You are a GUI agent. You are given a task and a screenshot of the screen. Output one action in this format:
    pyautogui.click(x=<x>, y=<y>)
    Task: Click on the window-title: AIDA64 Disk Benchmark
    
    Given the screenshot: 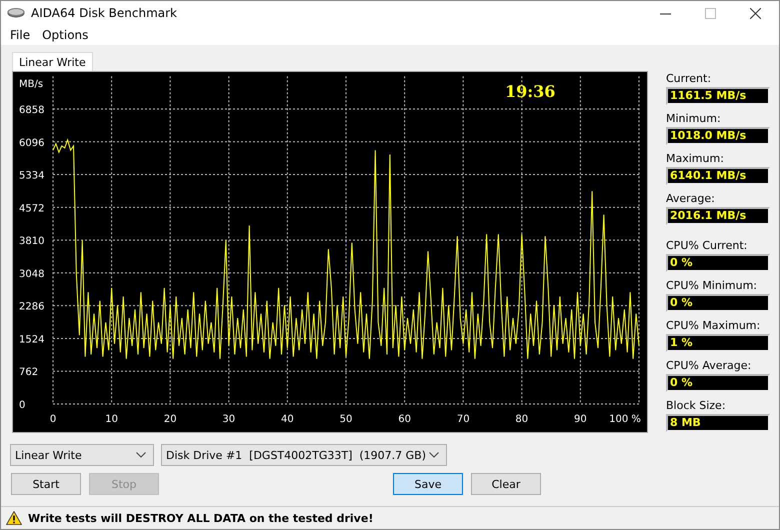 What is the action you would take?
    pyautogui.click(x=104, y=13)
    